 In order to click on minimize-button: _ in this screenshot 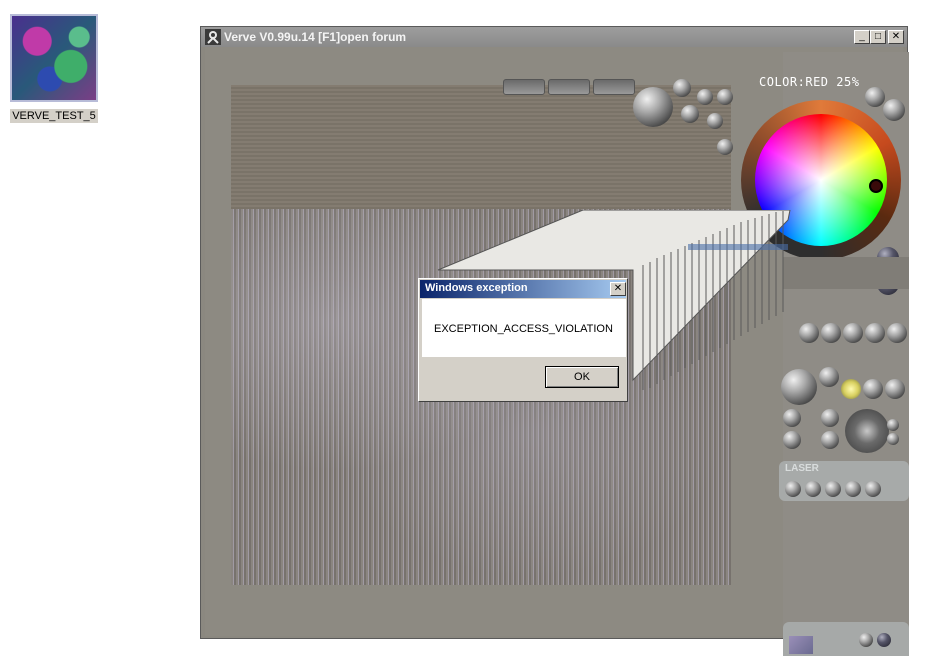, I will do `click(862, 37)`.